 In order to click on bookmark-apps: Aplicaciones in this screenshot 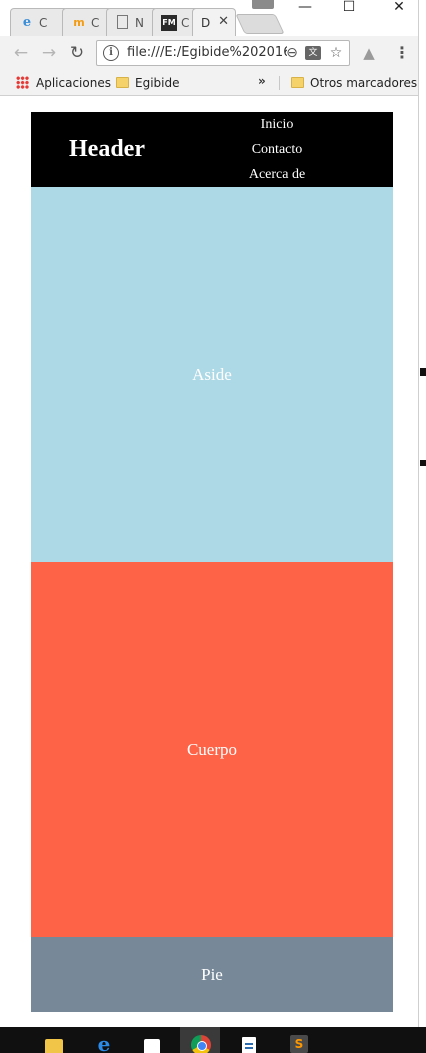, I will do `click(73, 83)`.